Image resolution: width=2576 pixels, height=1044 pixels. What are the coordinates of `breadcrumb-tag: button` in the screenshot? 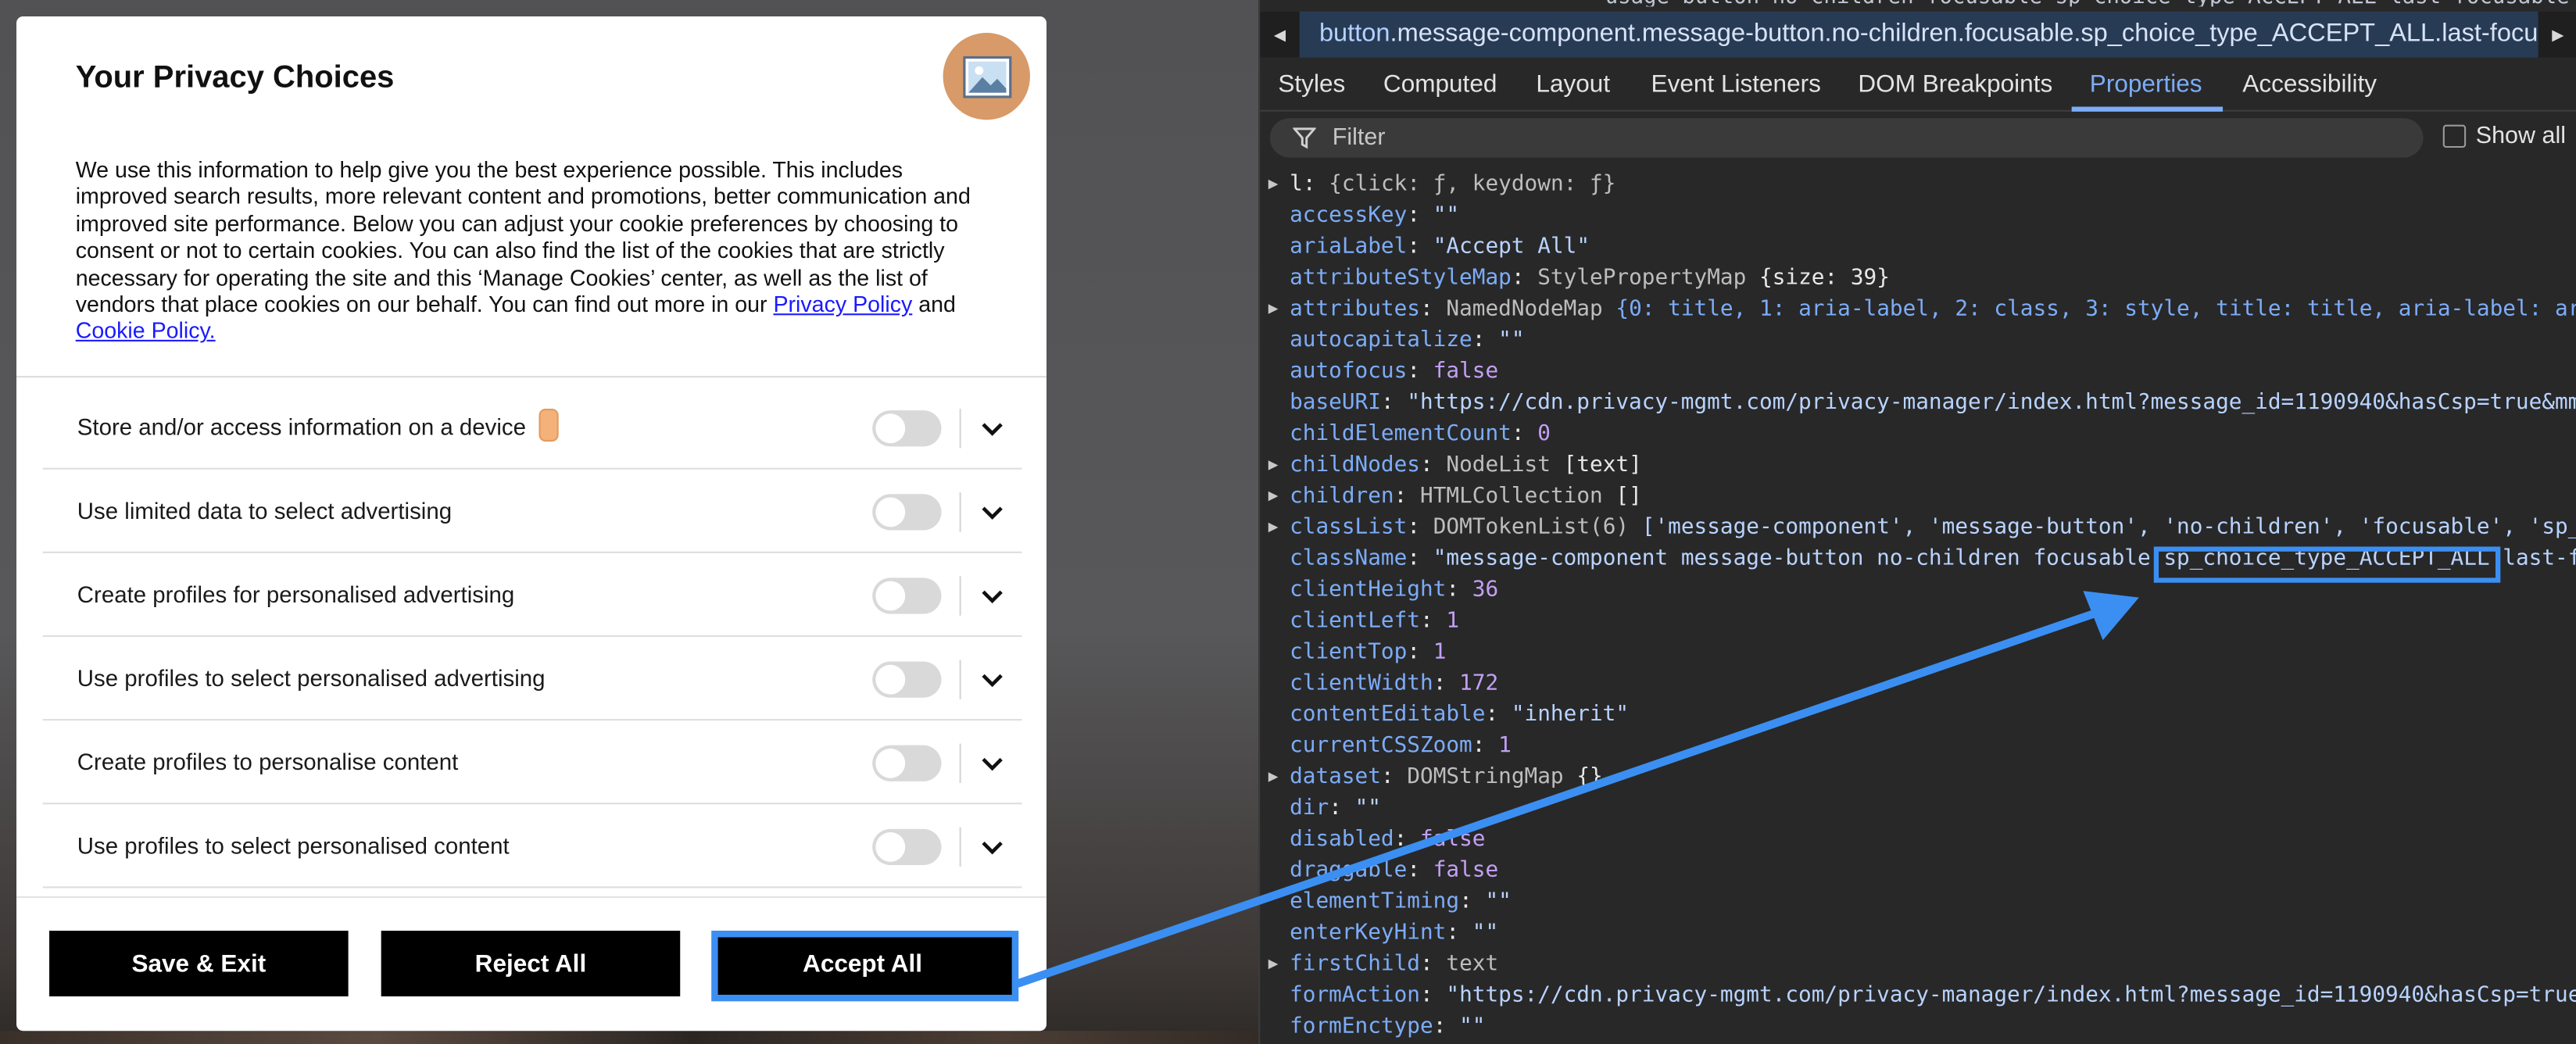 It's located at (1354, 34).